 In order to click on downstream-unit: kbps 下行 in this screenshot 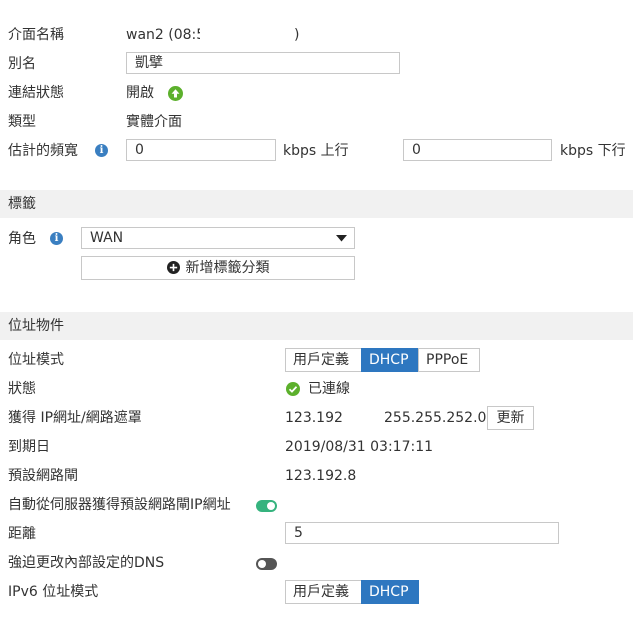, I will do `click(593, 151)`.